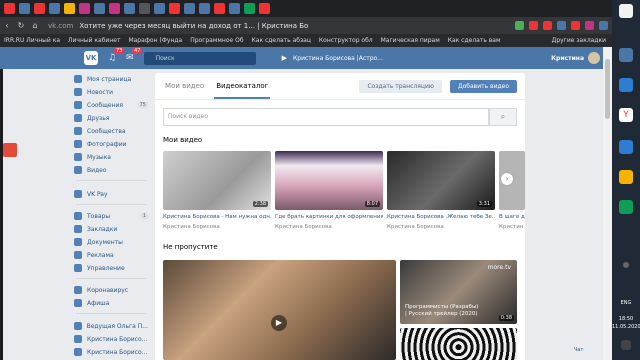  What do you see at coordinates (111, 144) in the screenshot?
I see `sidebar-item-photos: Фотографии` at bounding box center [111, 144].